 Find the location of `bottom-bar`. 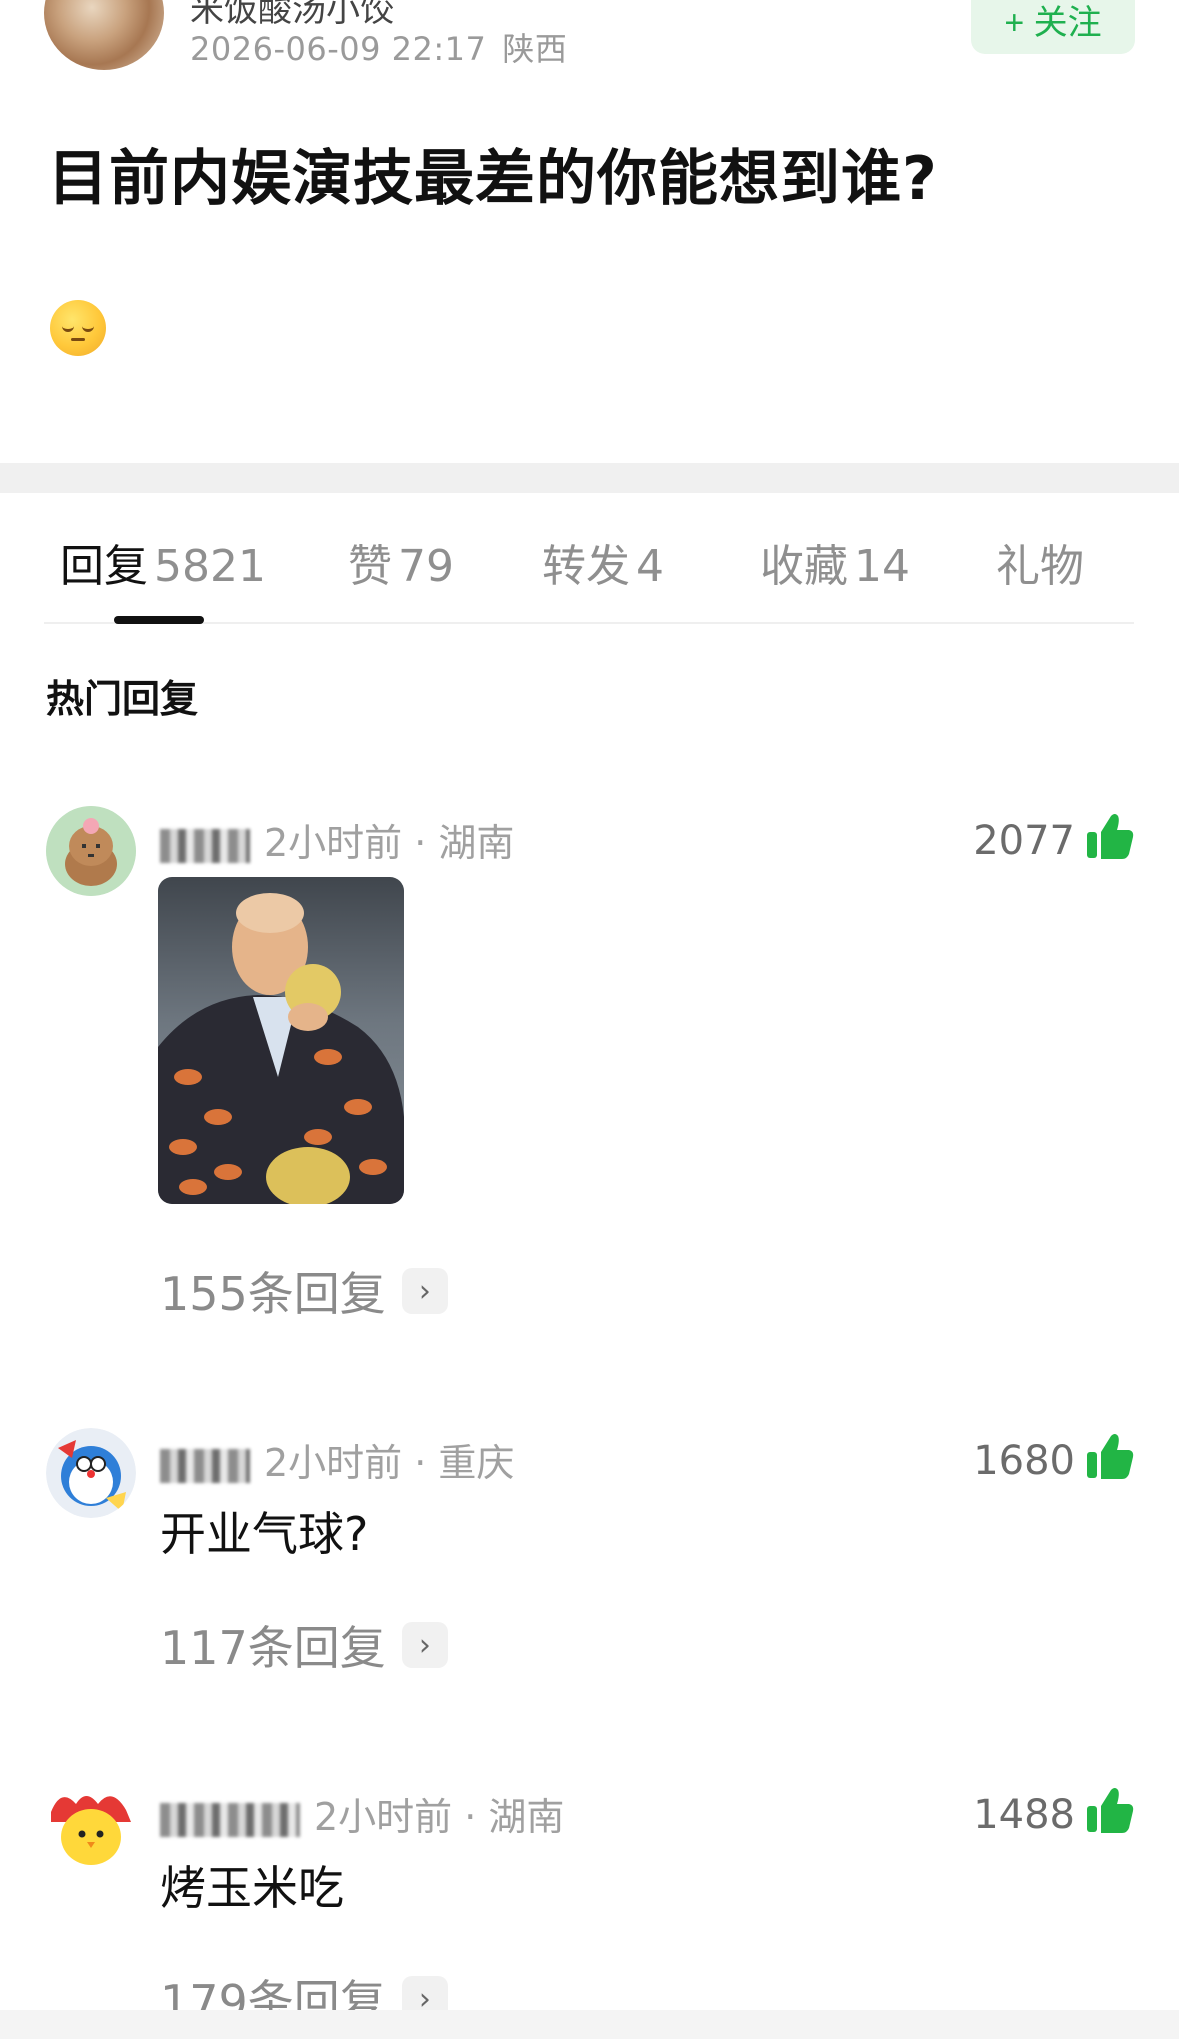

bottom-bar is located at coordinates (589, 2024).